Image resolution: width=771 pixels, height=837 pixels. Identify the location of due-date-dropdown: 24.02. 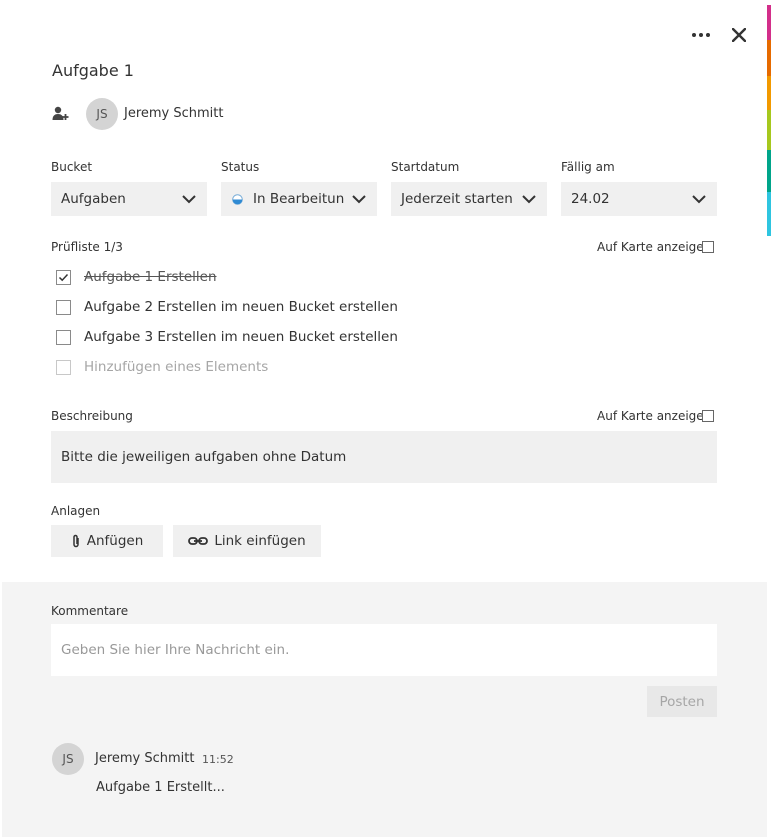
(639, 199).